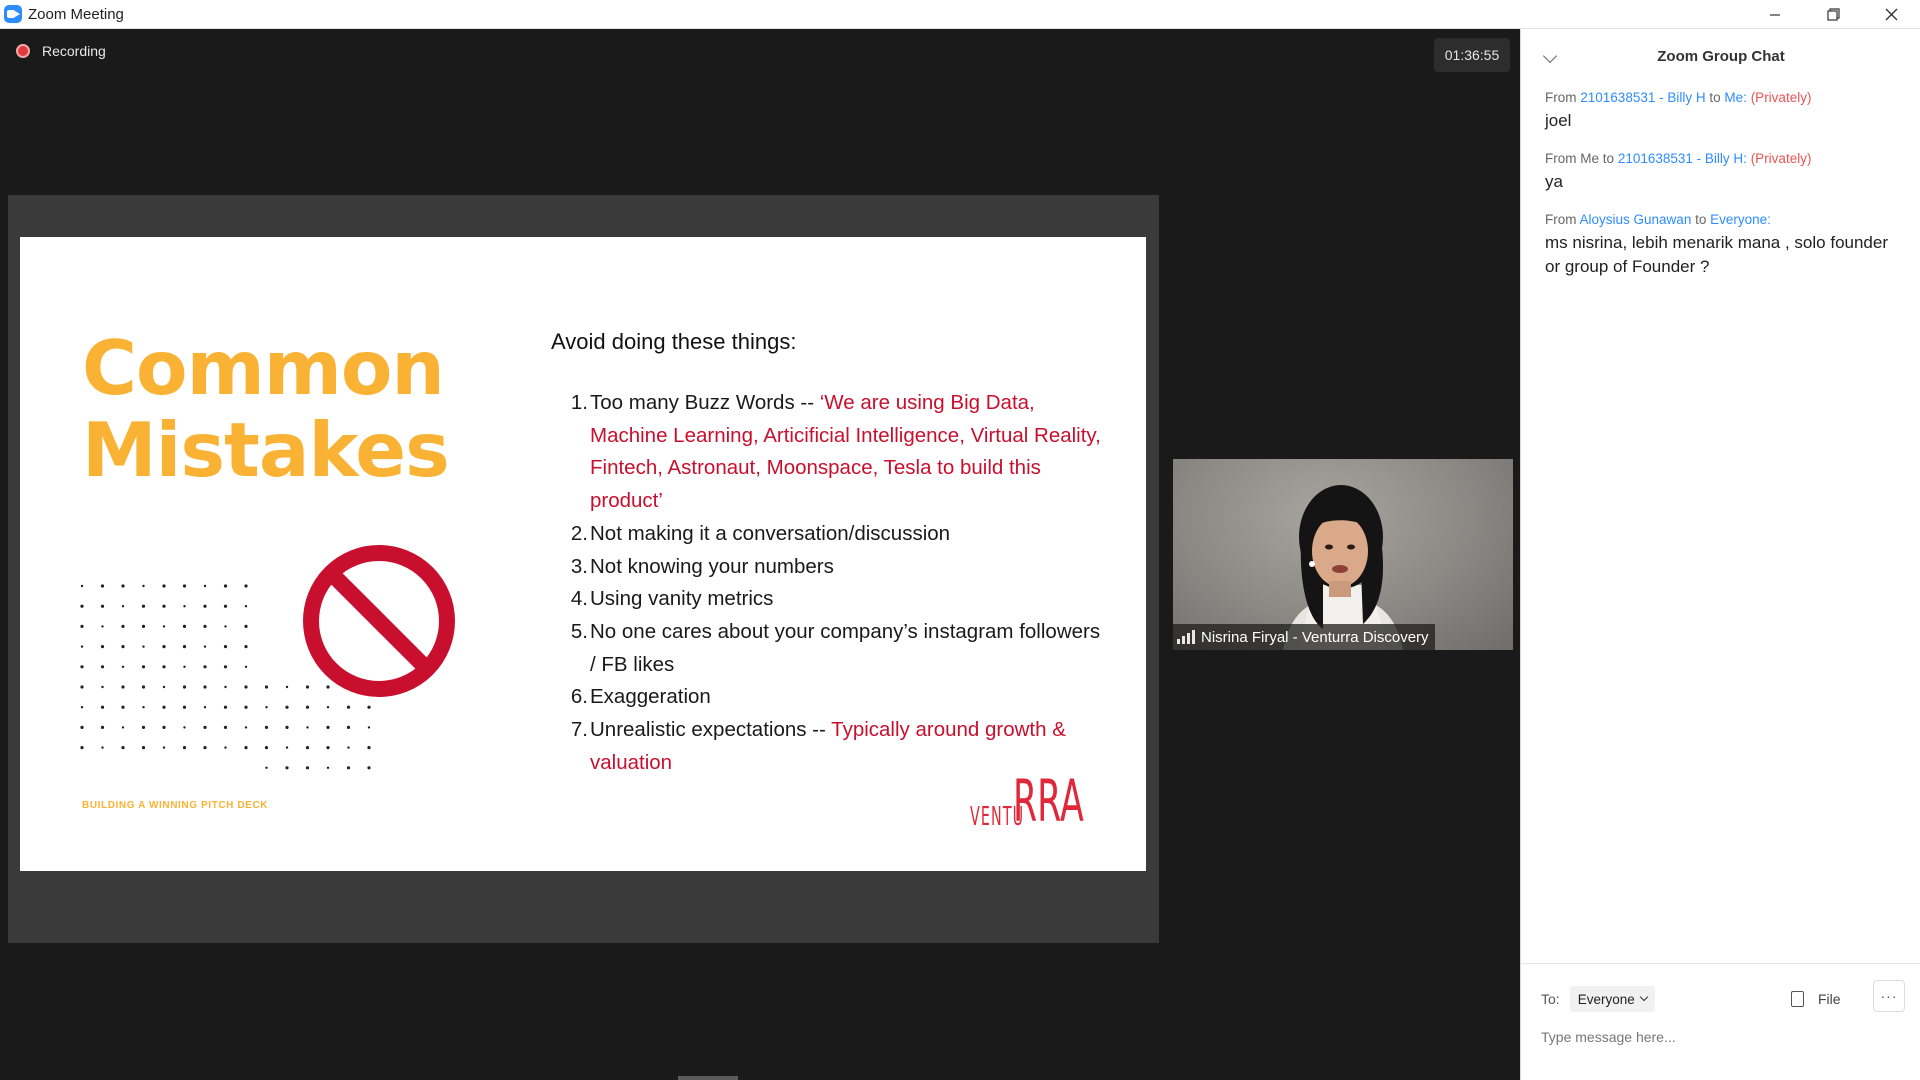  What do you see at coordinates (1343, 554) in the screenshot?
I see `participant-video: Nisrina Firyal - Venturra Discovery` at bounding box center [1343, 554].